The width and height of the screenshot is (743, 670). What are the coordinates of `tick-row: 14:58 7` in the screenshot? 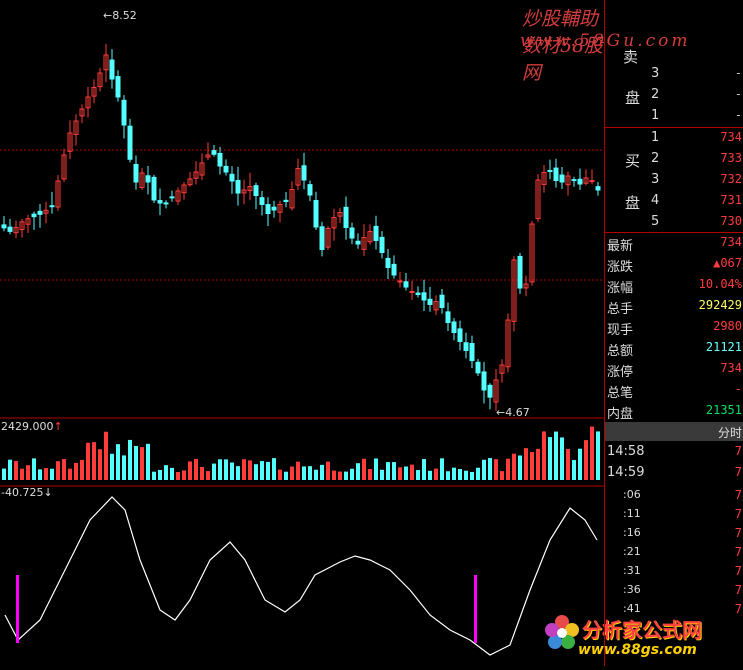 It's located at (674, 452).